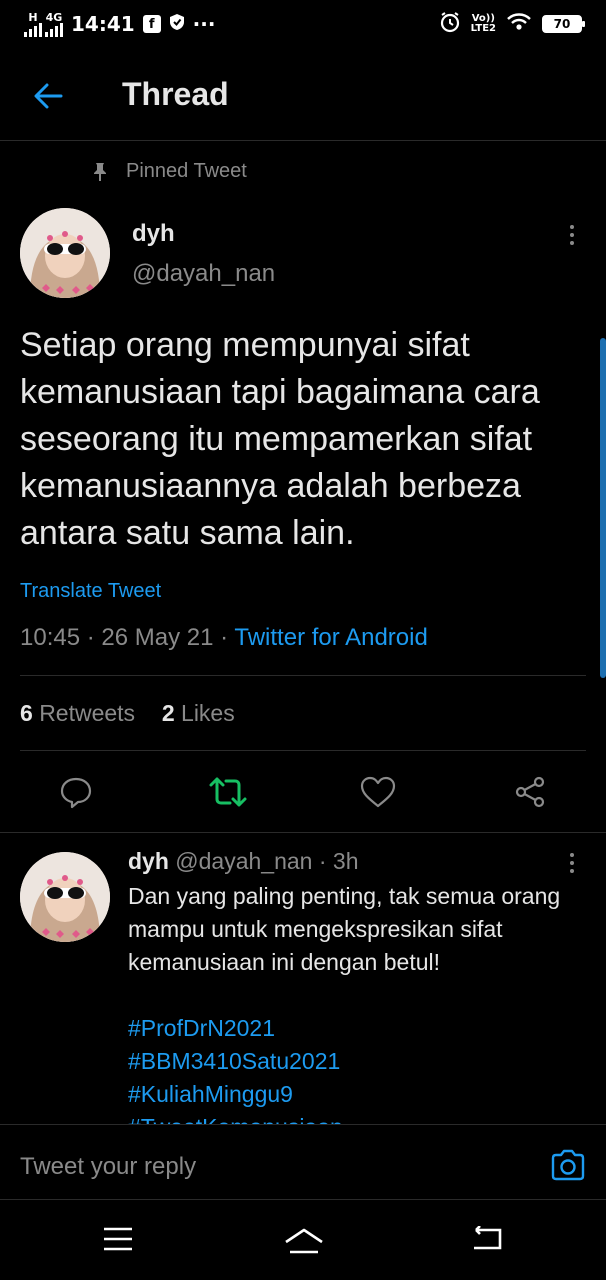 The height and width of the screenshot is (1280, 606). I want to click on arrow-left-icon, so click(48, 96).